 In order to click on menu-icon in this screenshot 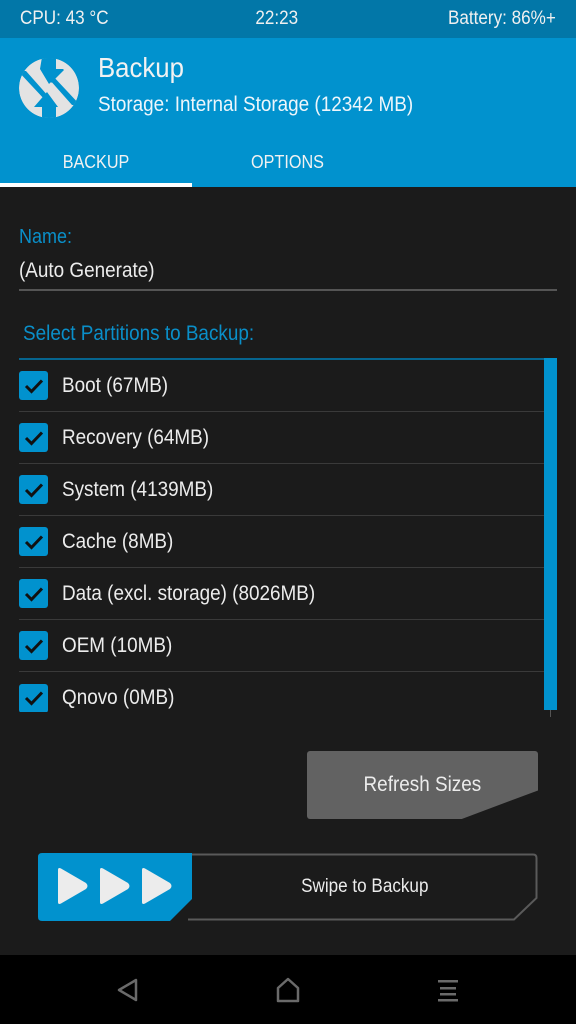, I will do `click(448, 991)`.